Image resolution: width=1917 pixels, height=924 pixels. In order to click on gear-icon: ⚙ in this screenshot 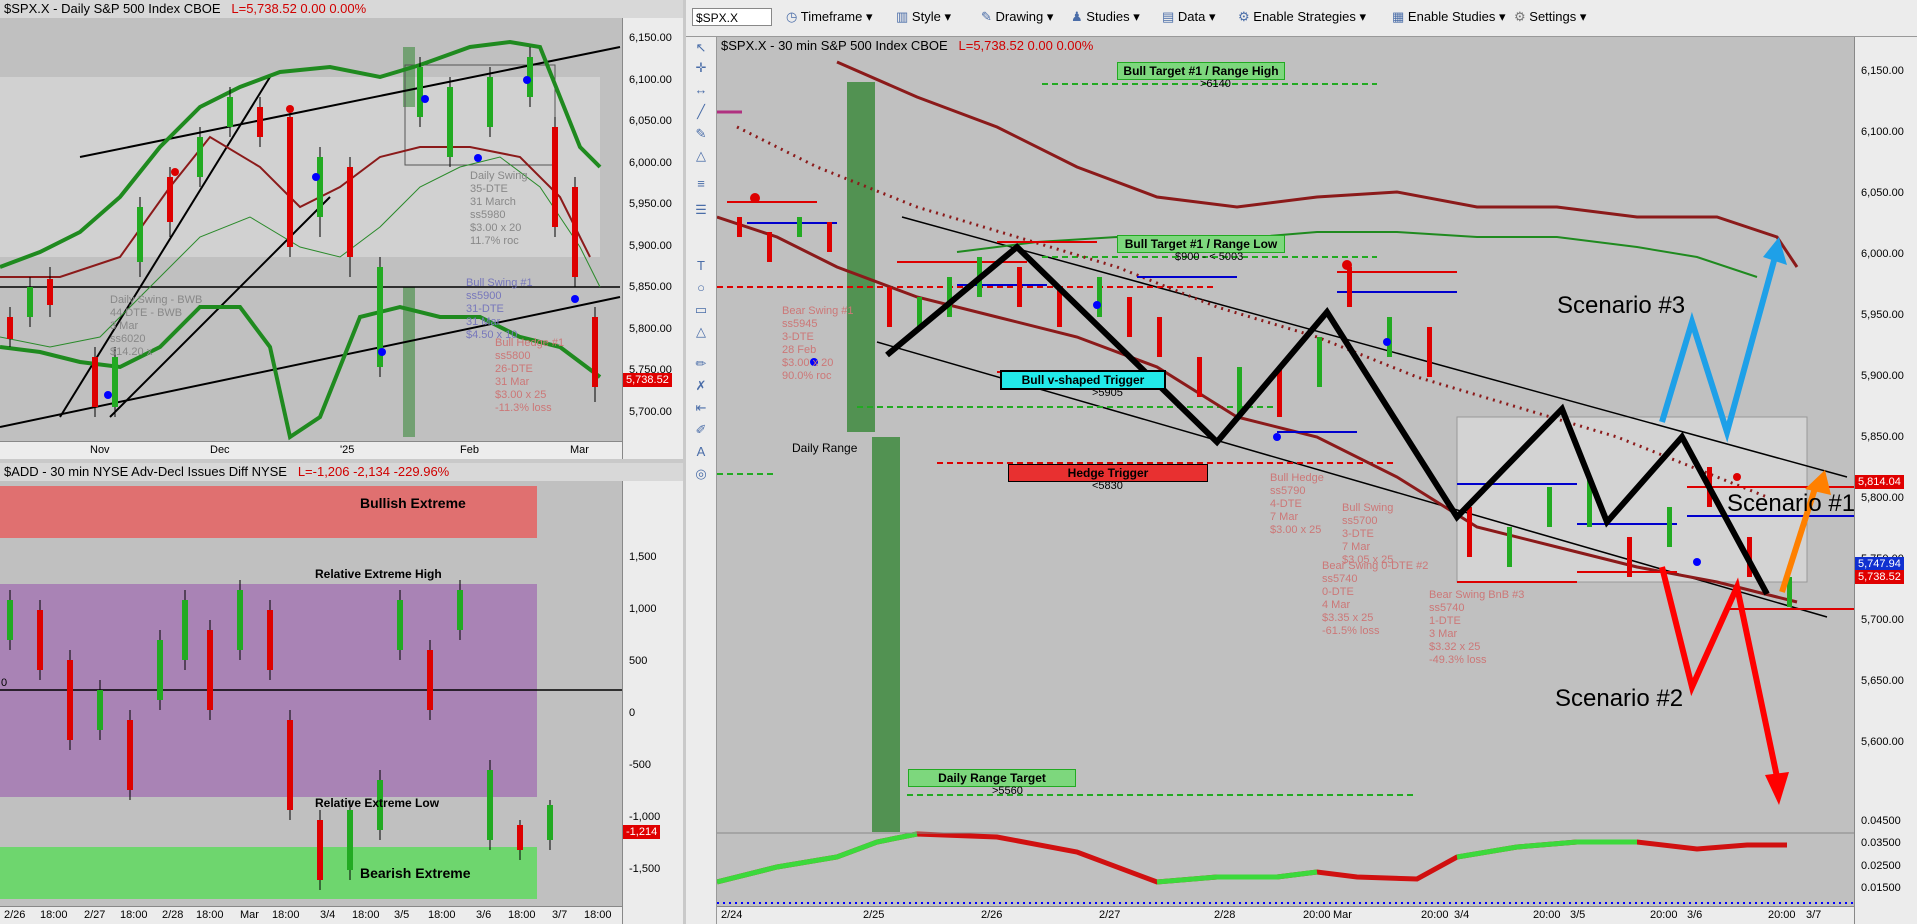, I will do `click(1520, 16)`.